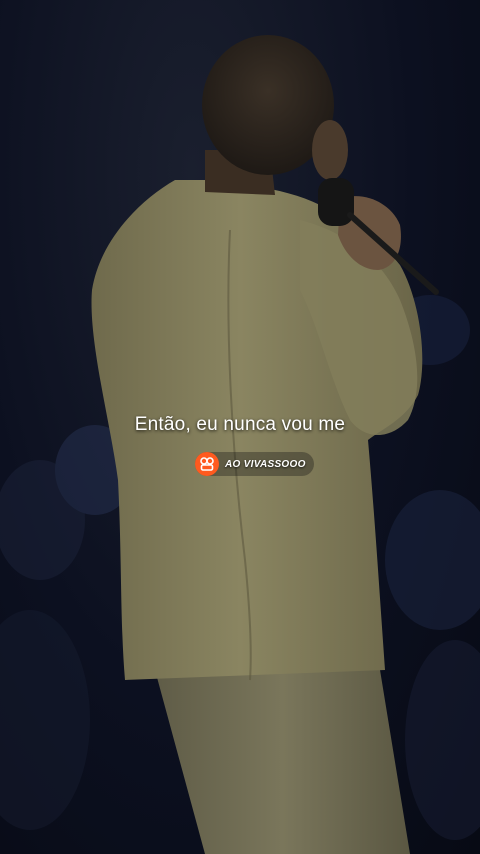 This screenshot has width=480, height=854. Describe the element at coordinates (265, 464) in the screenshot. I see `watermark-username: AO VIVASSOOO` at that location.